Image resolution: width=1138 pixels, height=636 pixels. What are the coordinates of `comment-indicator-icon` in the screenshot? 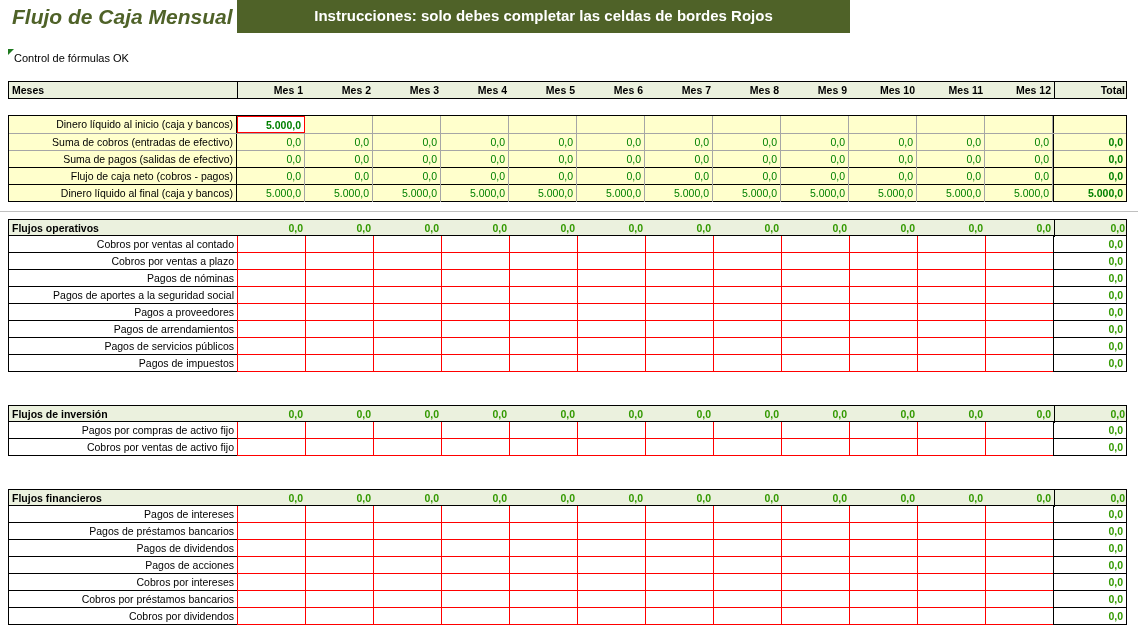 It's located at (11, 52).